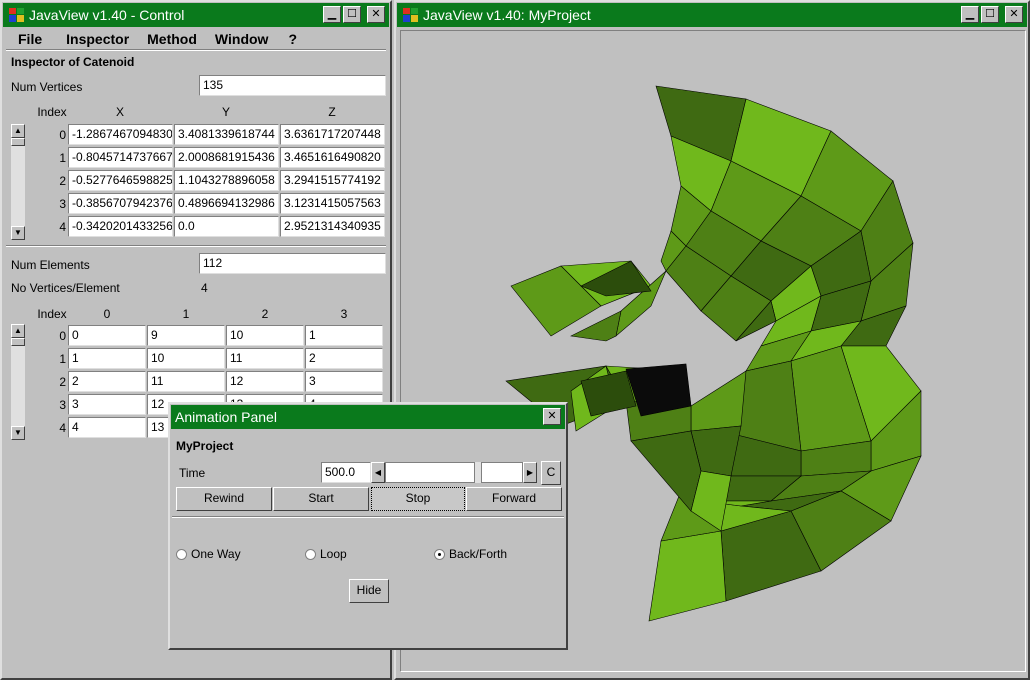 The image size is (1030, 680). Describe the element at coordinates (226, 417) in the screenshot. I see `animation-panel-title: Animation Panel` at that location.